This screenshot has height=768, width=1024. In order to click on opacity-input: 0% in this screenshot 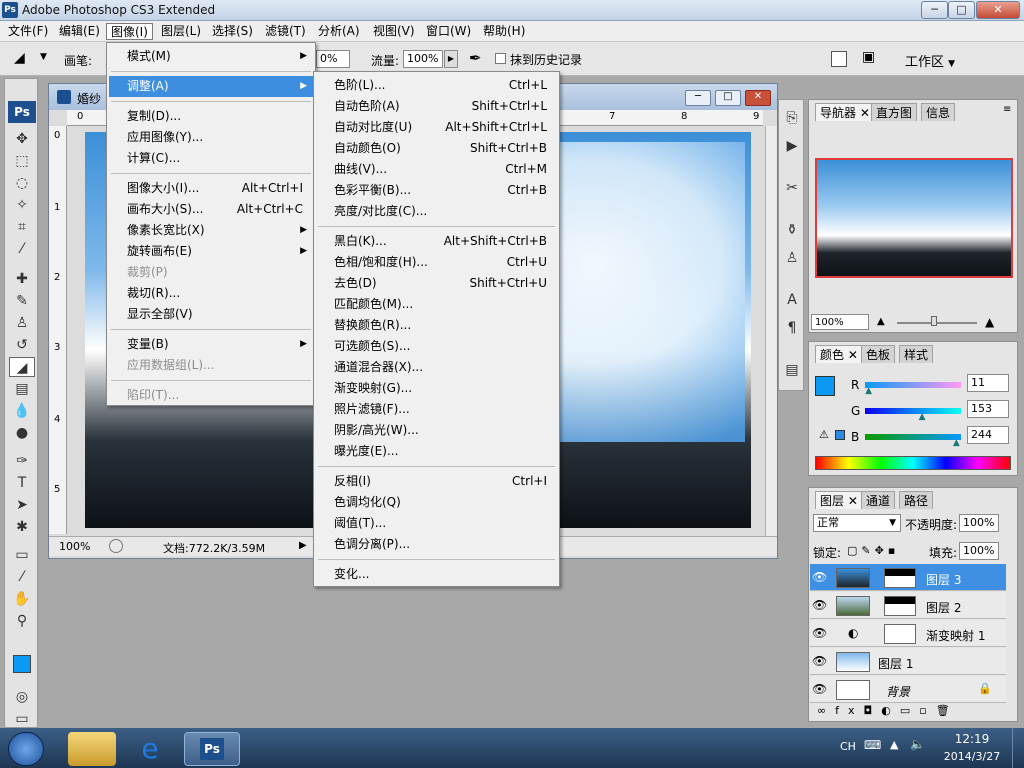, I will do `click(333, 59)`.